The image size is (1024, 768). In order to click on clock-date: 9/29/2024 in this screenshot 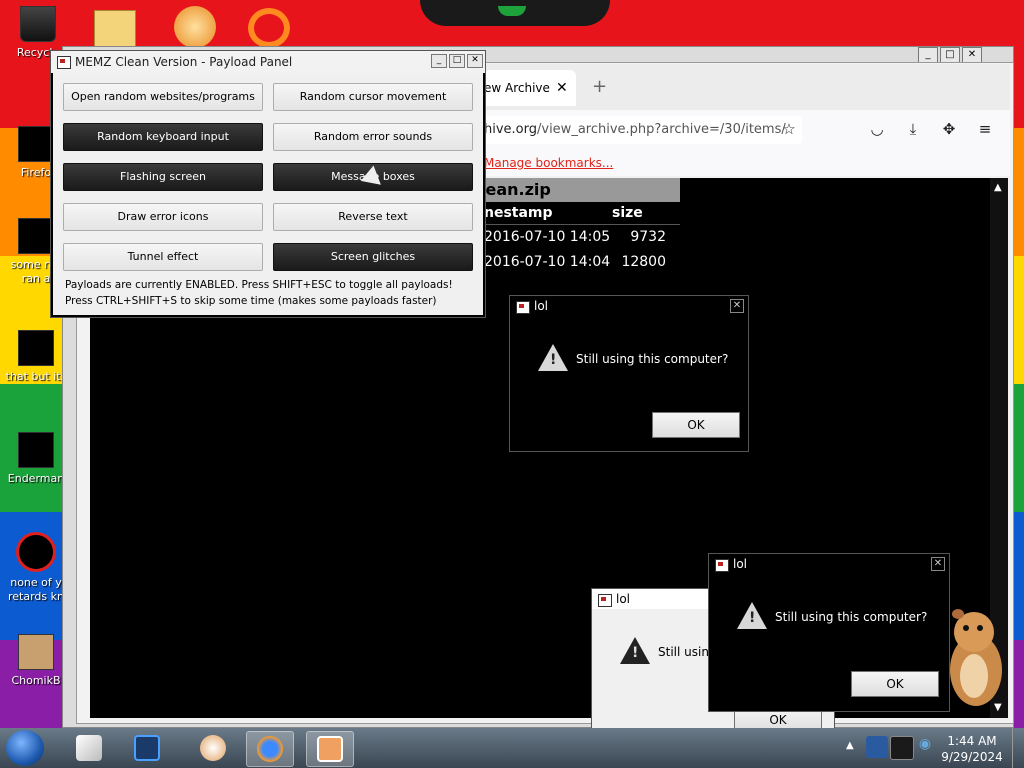, I will do `click(972, 757)`.